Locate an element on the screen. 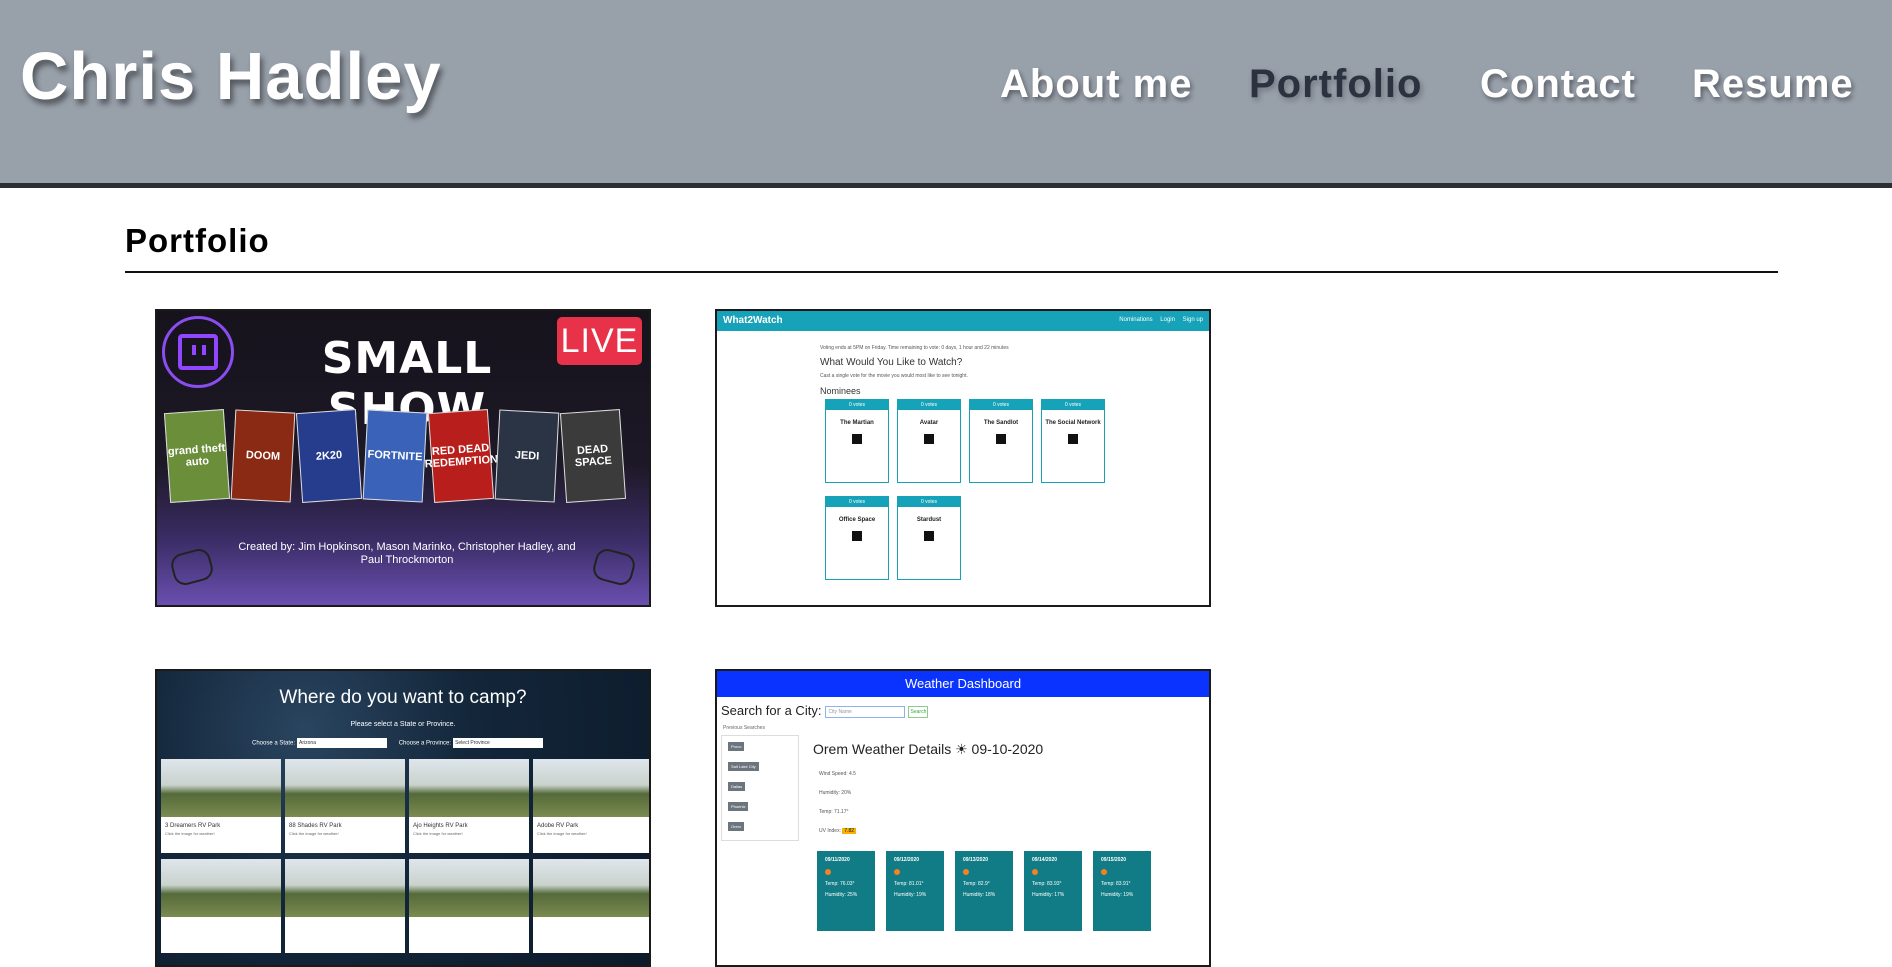  previous-searches: Provo Salt Lake City Dallas Phoenix Orem is located at coordinates (760, 788).